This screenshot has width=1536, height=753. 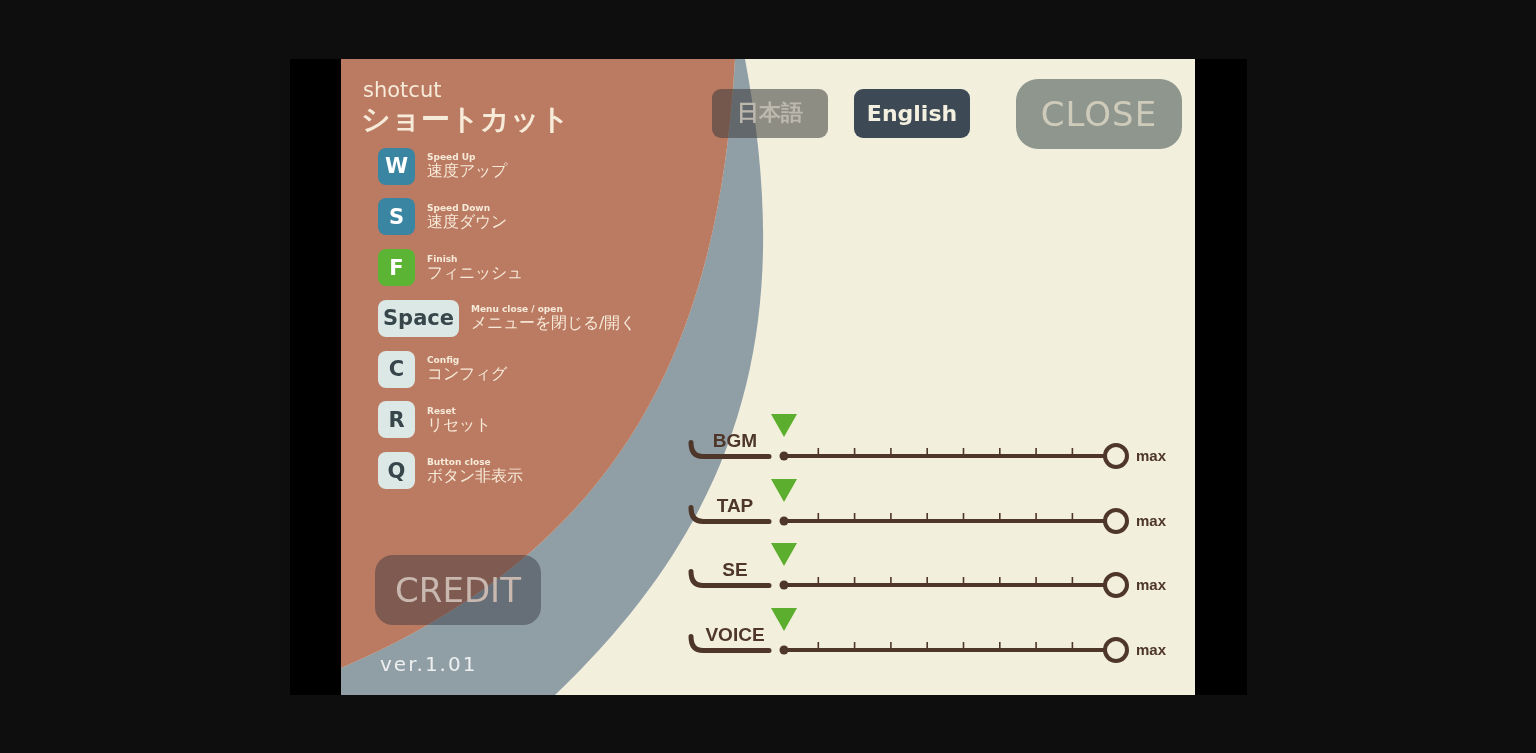 What do you see at coordinates (459, 425) in the screenshot?
I see `shortcut-label: リセット` at bounding box center [459, 425].